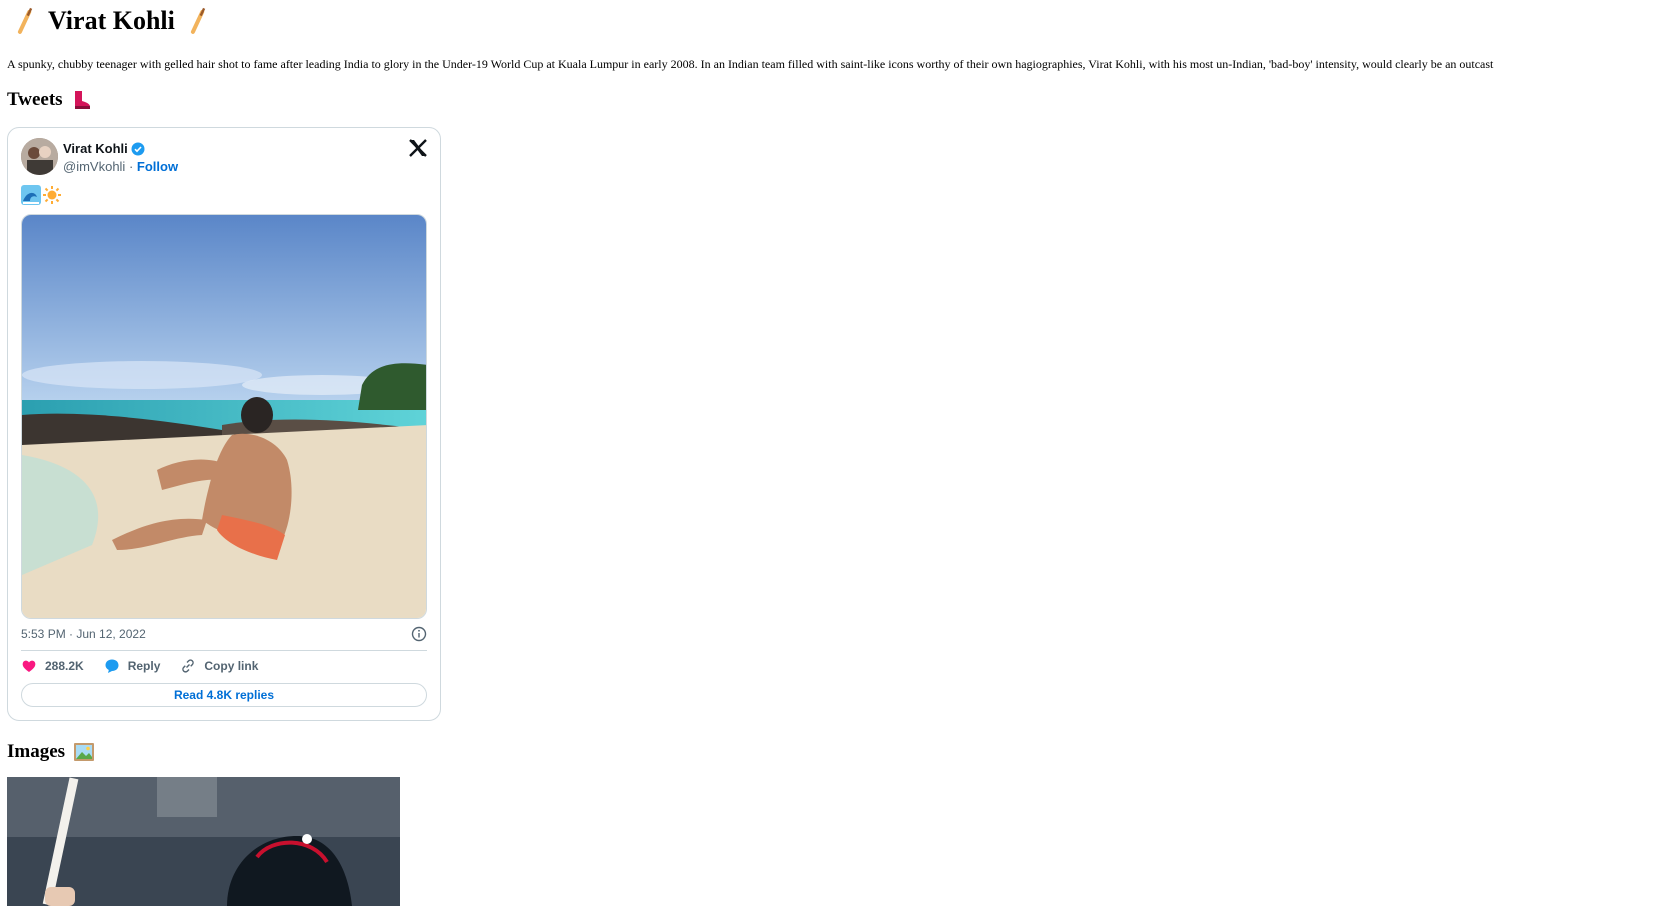 Image resolution: width=1658 pixels, height=906 pixels. I want to click on handle-row: @imVkohli · Follow, so click(120, 166).